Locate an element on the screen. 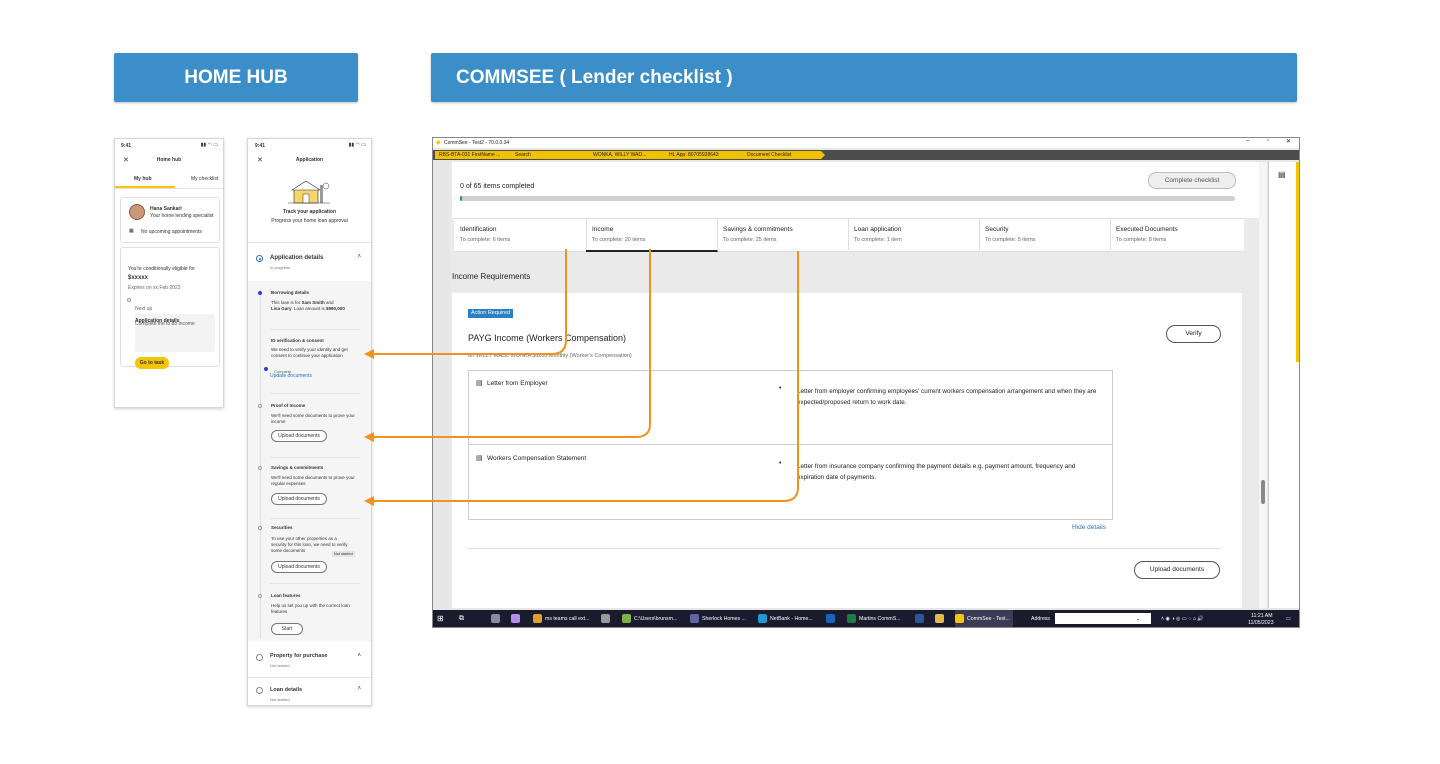 This screenshot has width=1440, height=764. arrow-income-to-proof-of-income is located at coordinates (511, 343).